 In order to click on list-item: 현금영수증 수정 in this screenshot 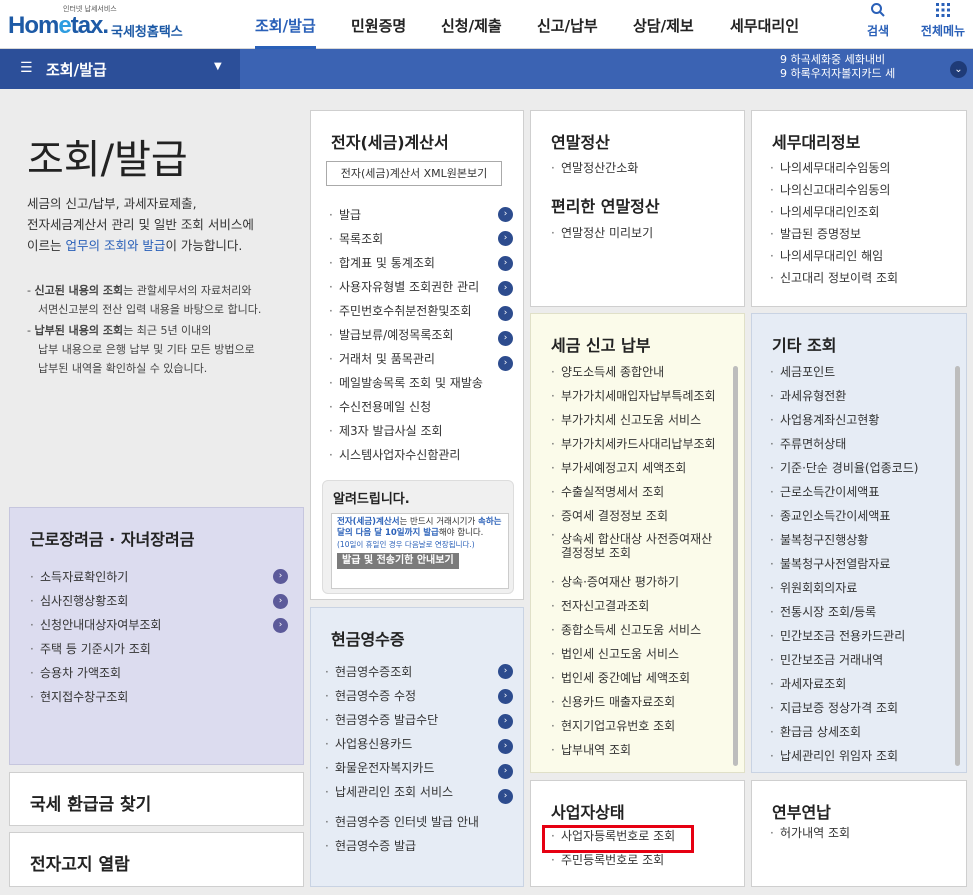, I will do `click(402, 696)`.